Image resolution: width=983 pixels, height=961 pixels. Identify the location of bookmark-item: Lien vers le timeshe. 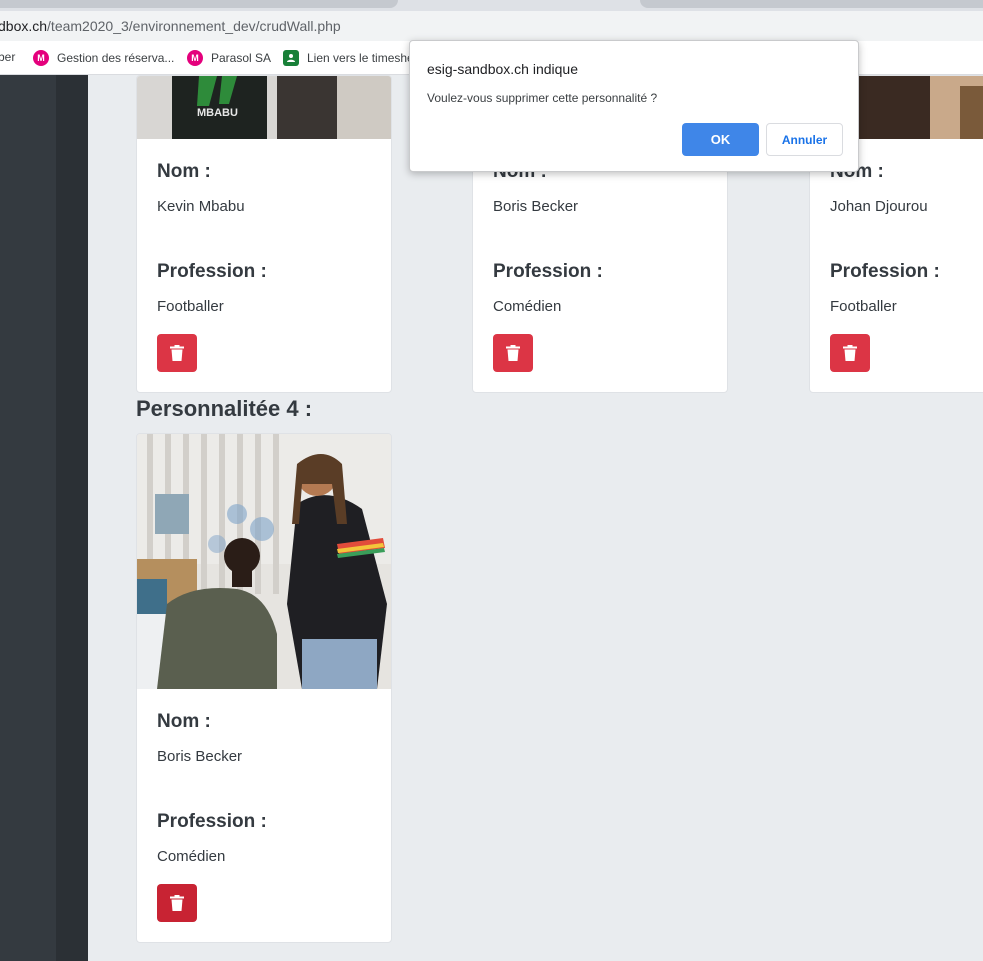
(348, 58).